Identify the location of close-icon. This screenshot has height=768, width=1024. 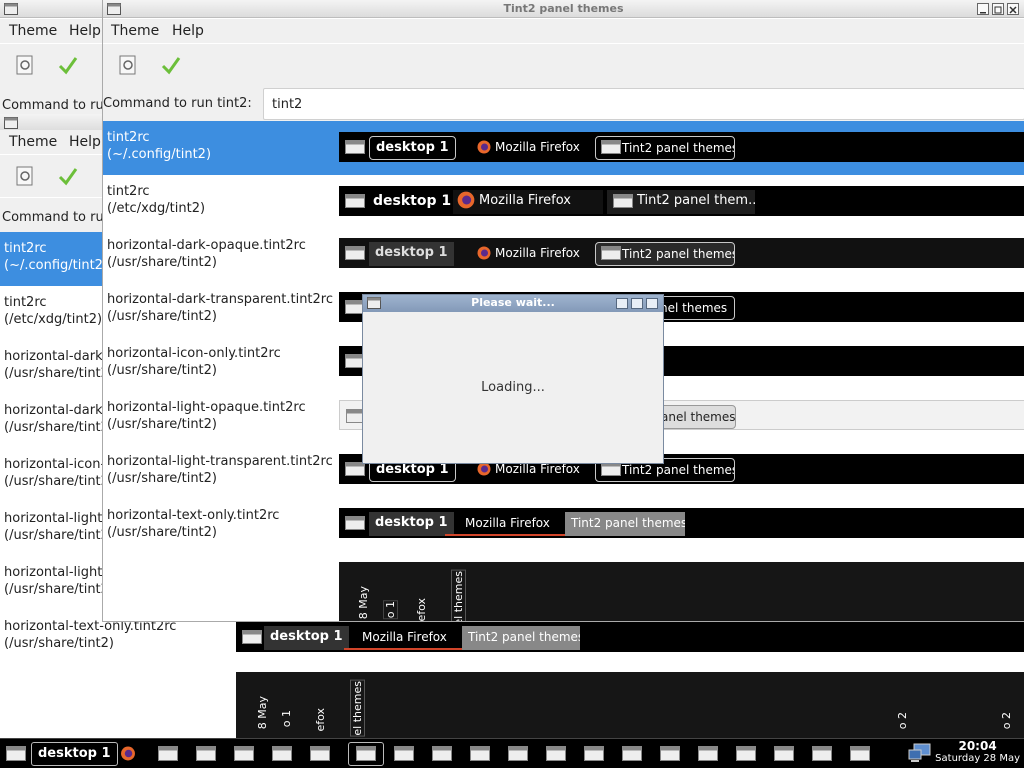
(1013, 10).